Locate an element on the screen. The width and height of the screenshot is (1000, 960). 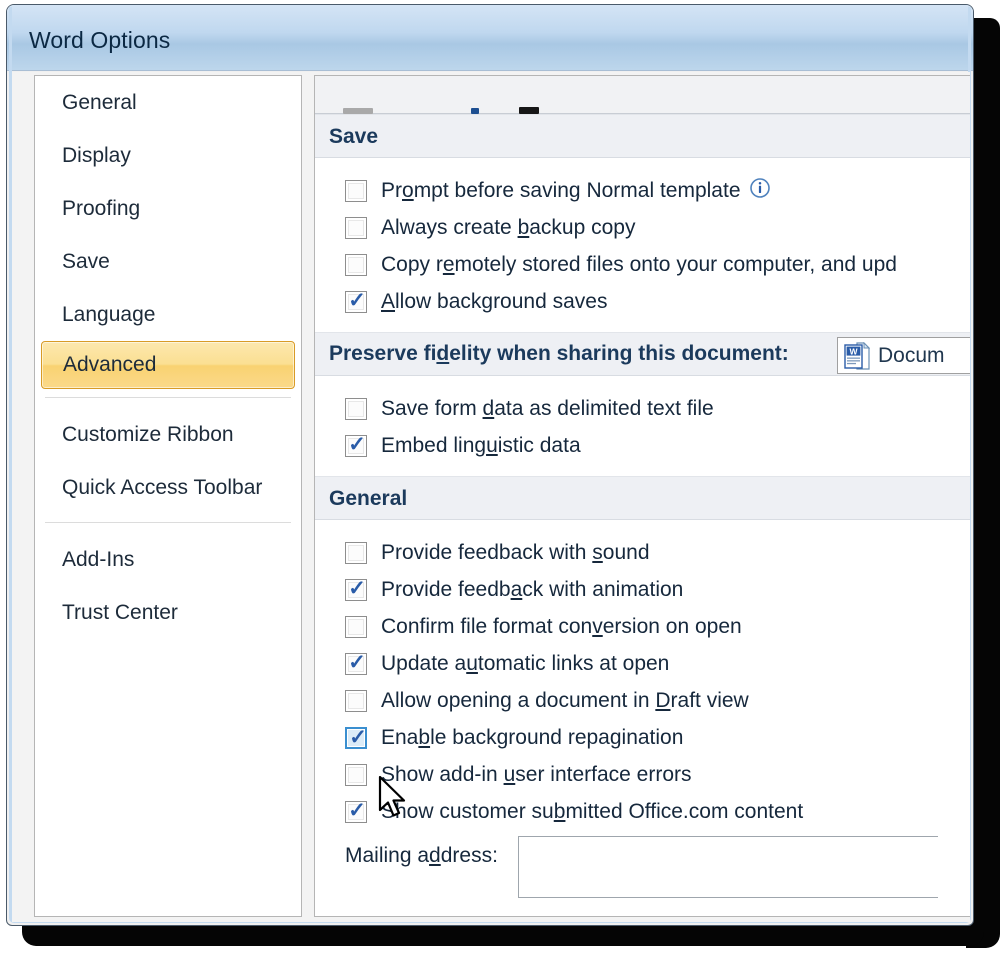
sidebar-item-customize-ribbon: Customize Ribbon is located at coordinates (168, 434).